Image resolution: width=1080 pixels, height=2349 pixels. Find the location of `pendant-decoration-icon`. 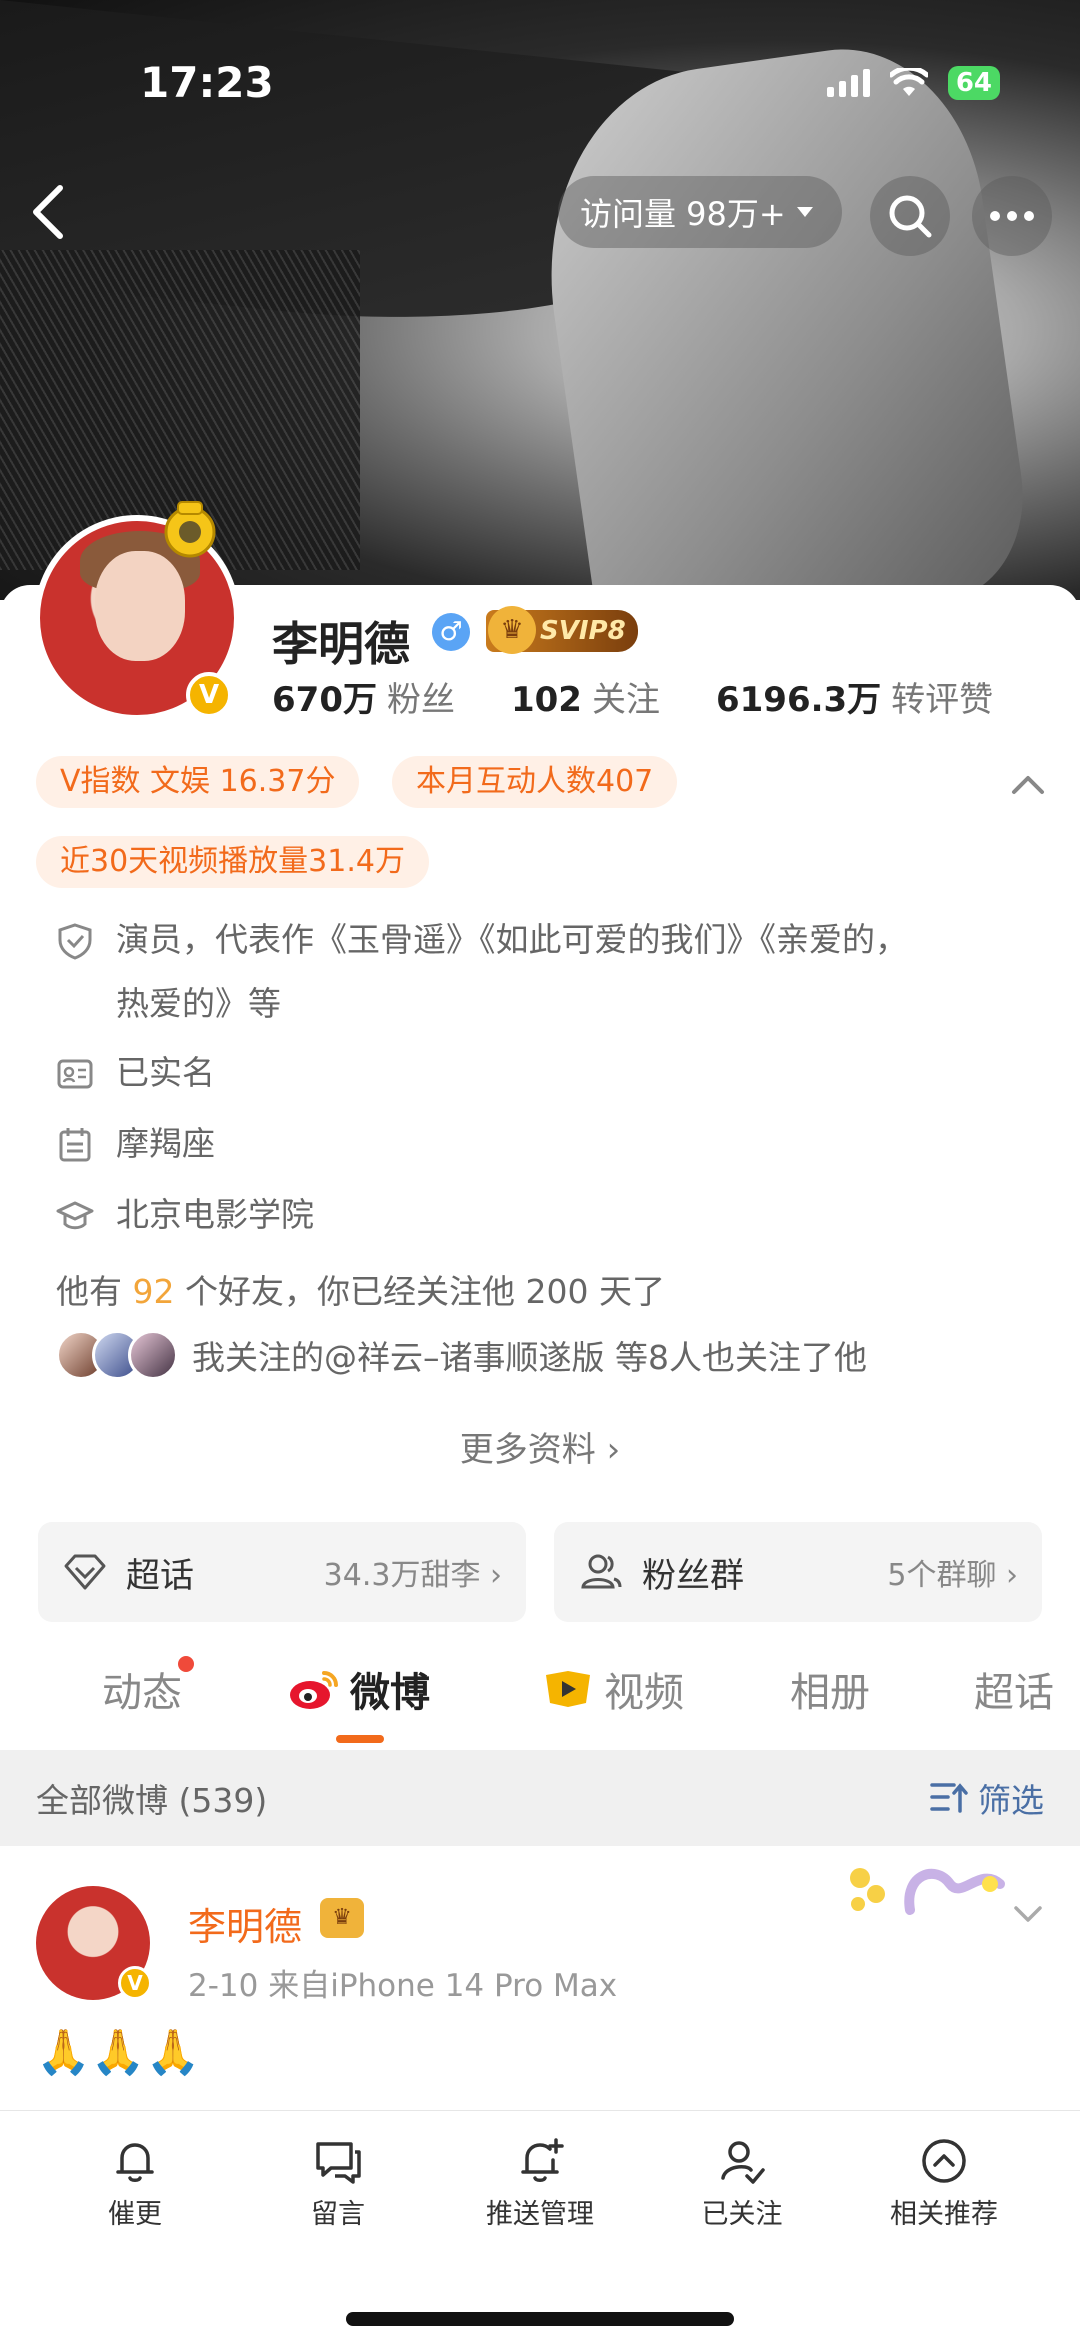

pendant-decoration-icon is located at coordinates (190, 529).